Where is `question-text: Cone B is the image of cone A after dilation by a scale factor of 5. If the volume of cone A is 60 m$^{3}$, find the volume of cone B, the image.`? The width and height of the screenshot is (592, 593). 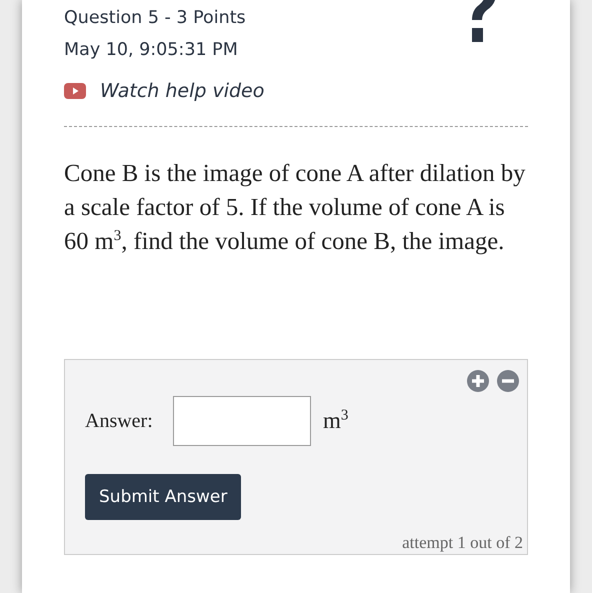
question-text: Cone B is the image of cone A after dilation by a scale factor of 5. If the volume of cone A is 60 m$^{3}$, find the volume of cone B, the image. is located at coordinates (295, 208).